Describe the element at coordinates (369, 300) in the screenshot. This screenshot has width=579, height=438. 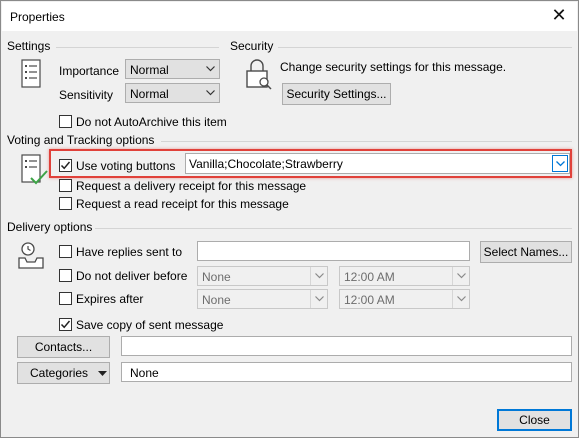
I see `expires-time-value: 12:00 AM` at that location.